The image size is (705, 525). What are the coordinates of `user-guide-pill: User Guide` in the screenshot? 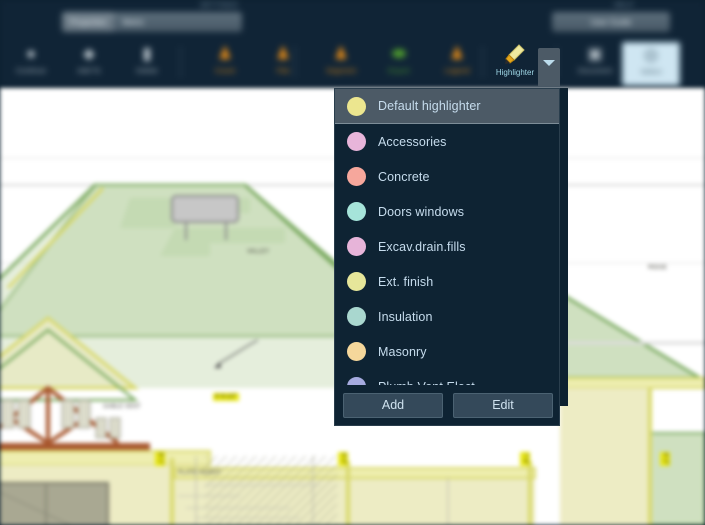 It's located at (611, 22).